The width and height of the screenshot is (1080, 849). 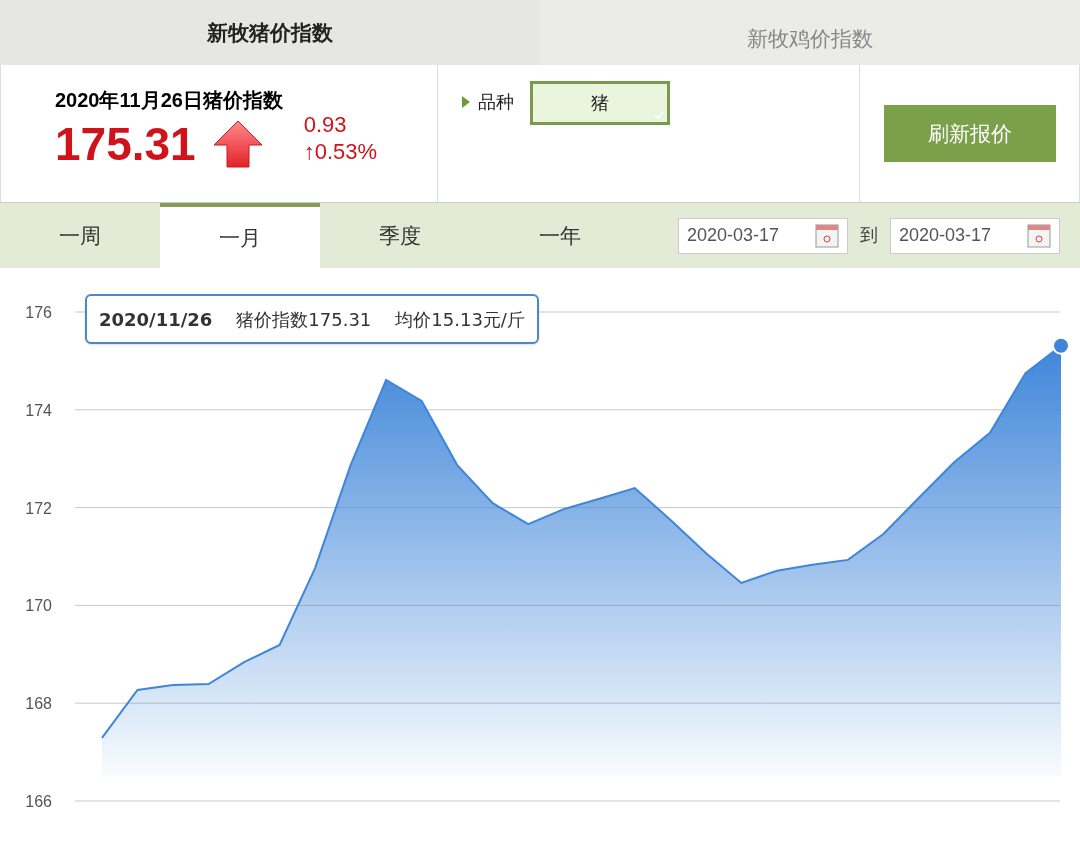 What do you see at coordinates (869, 235) in the screenshot?
I see `date-separator: 到` at bounding box center [869, 235].